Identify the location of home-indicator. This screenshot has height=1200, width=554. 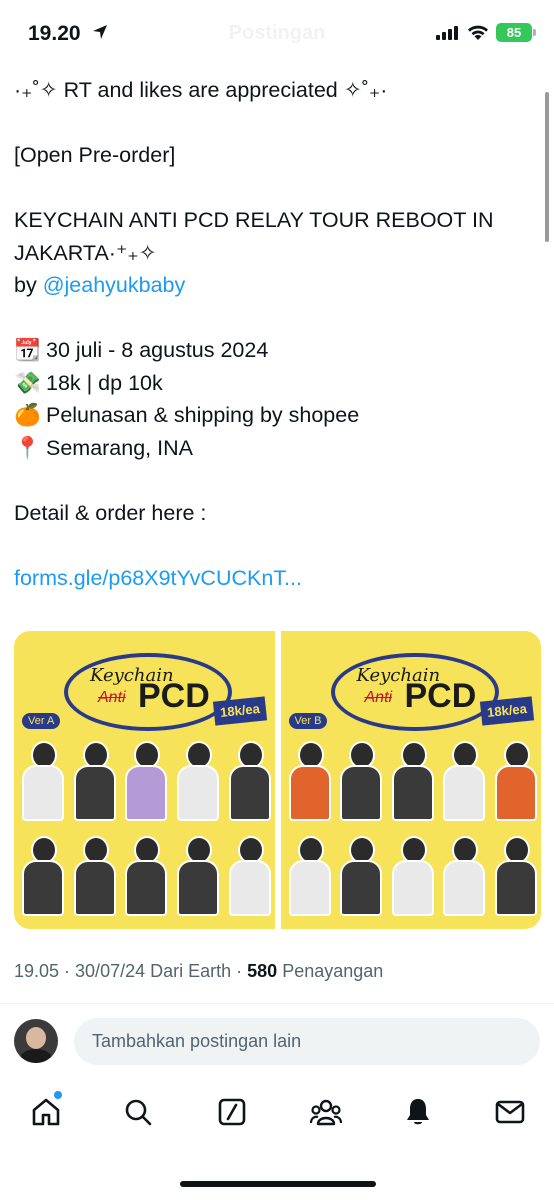
(278, 1184).